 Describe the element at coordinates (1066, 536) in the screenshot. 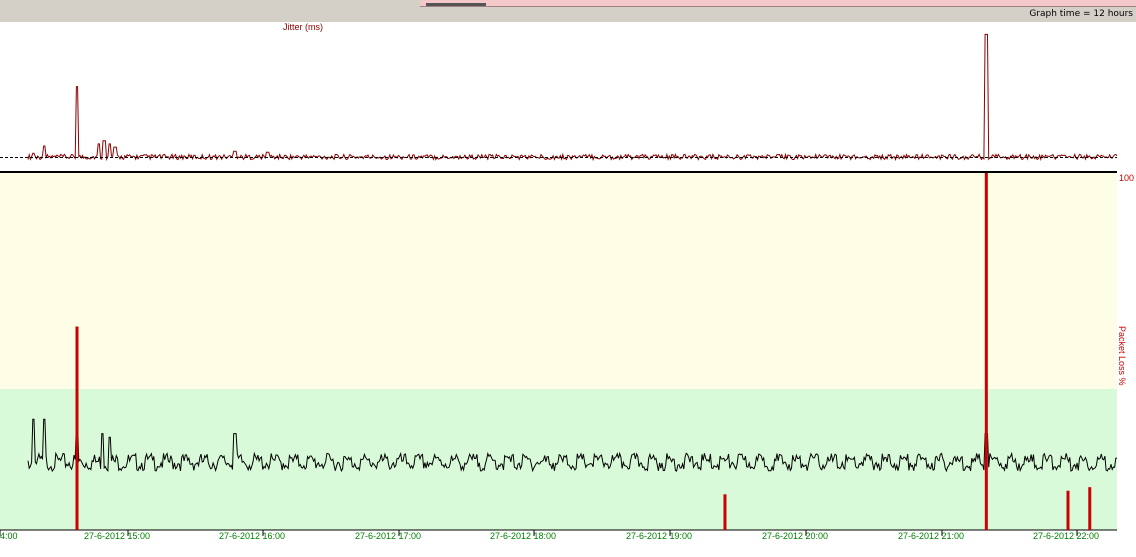

I see `x-tick-label-8: 27-6-2012 22:00` at that location.